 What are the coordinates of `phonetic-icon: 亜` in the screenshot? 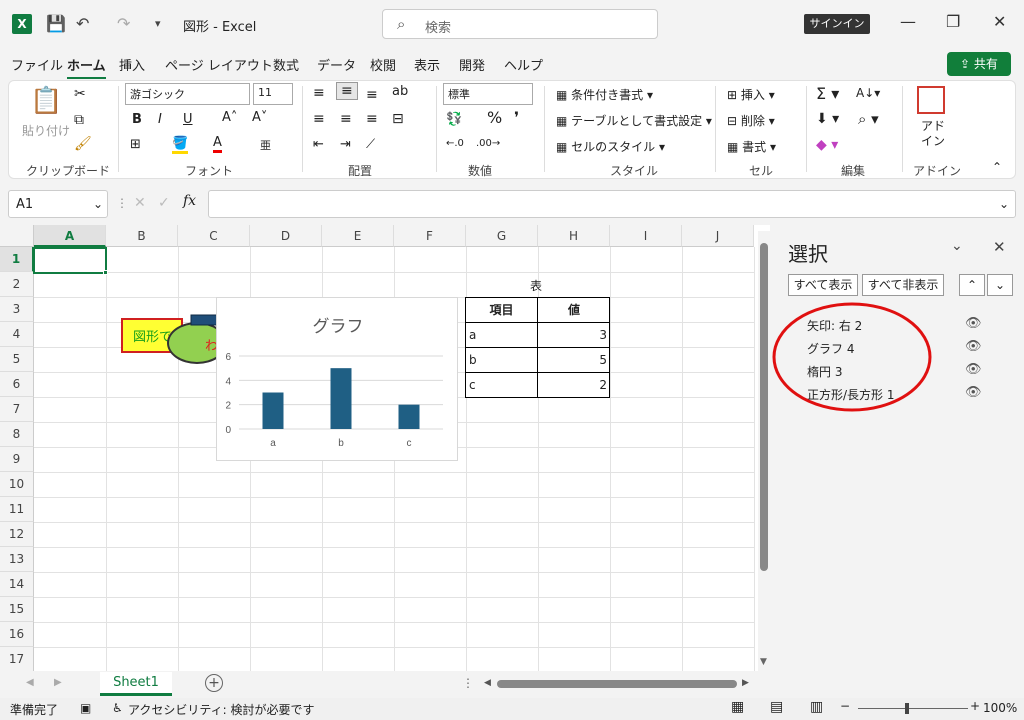 It's located at (265, 145).